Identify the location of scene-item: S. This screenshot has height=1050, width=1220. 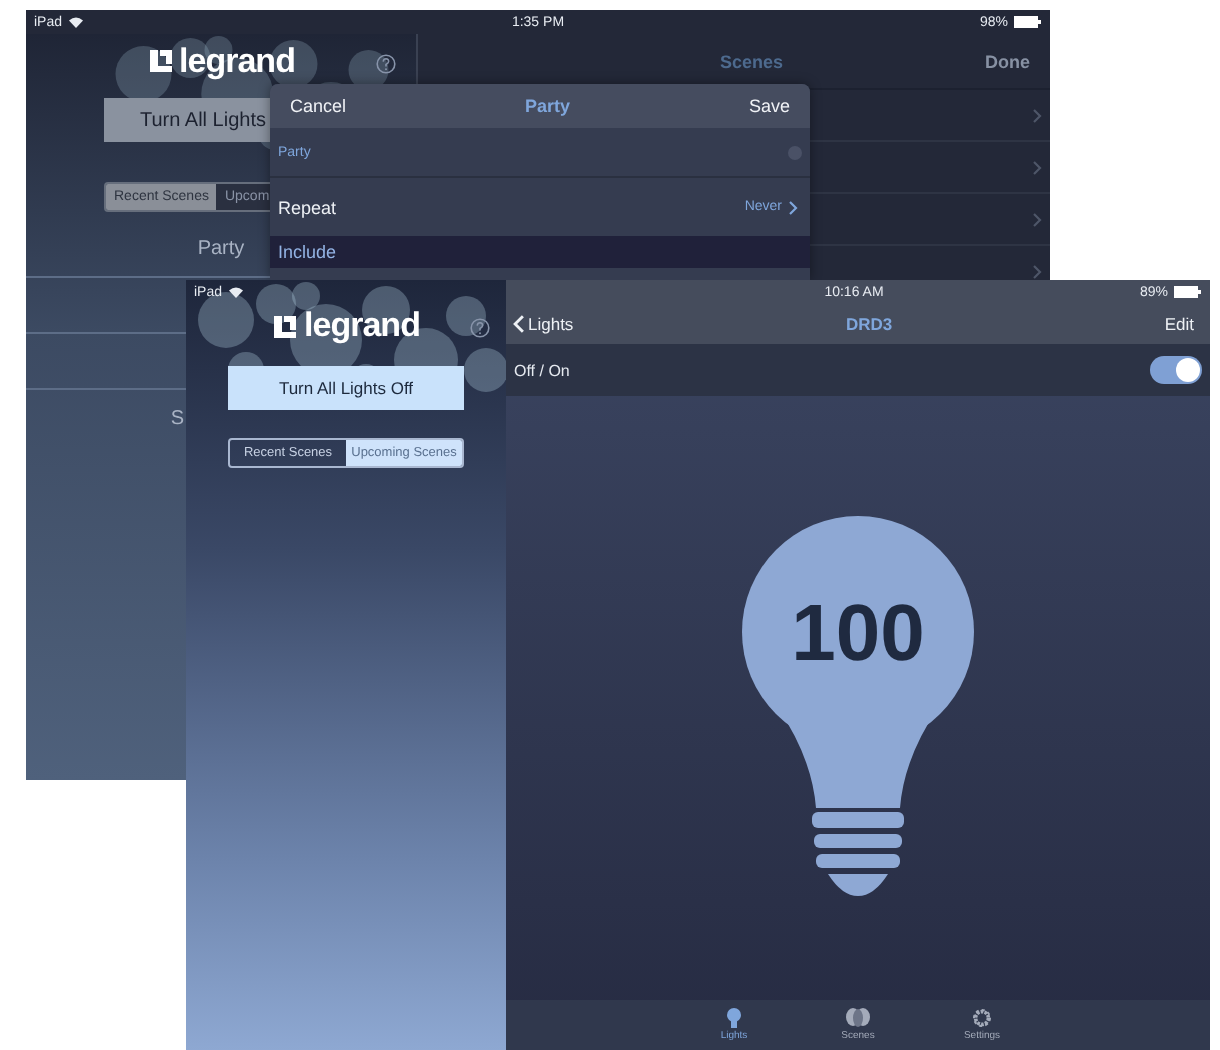
(177, 418).